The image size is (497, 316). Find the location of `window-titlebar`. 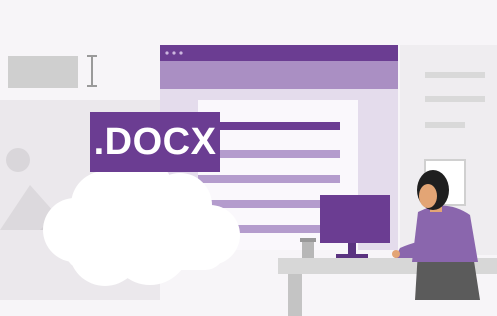

window-titlebar is located at coordinates (279, 53).